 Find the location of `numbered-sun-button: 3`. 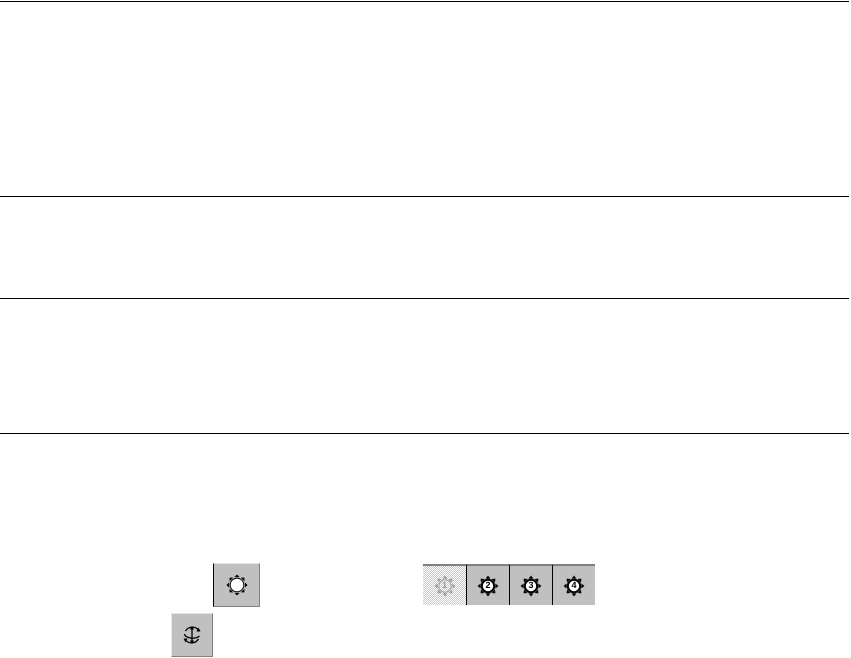

numbered-sun-button: 3 is located at coordinates (530, 584).